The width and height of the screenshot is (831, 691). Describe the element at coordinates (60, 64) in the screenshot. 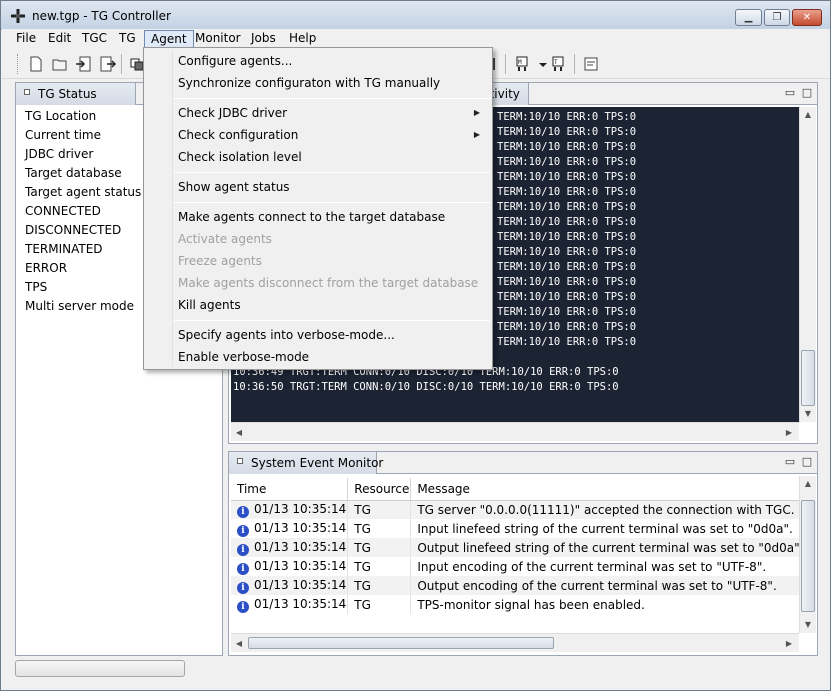

I see `open-folder-icon` at that location.